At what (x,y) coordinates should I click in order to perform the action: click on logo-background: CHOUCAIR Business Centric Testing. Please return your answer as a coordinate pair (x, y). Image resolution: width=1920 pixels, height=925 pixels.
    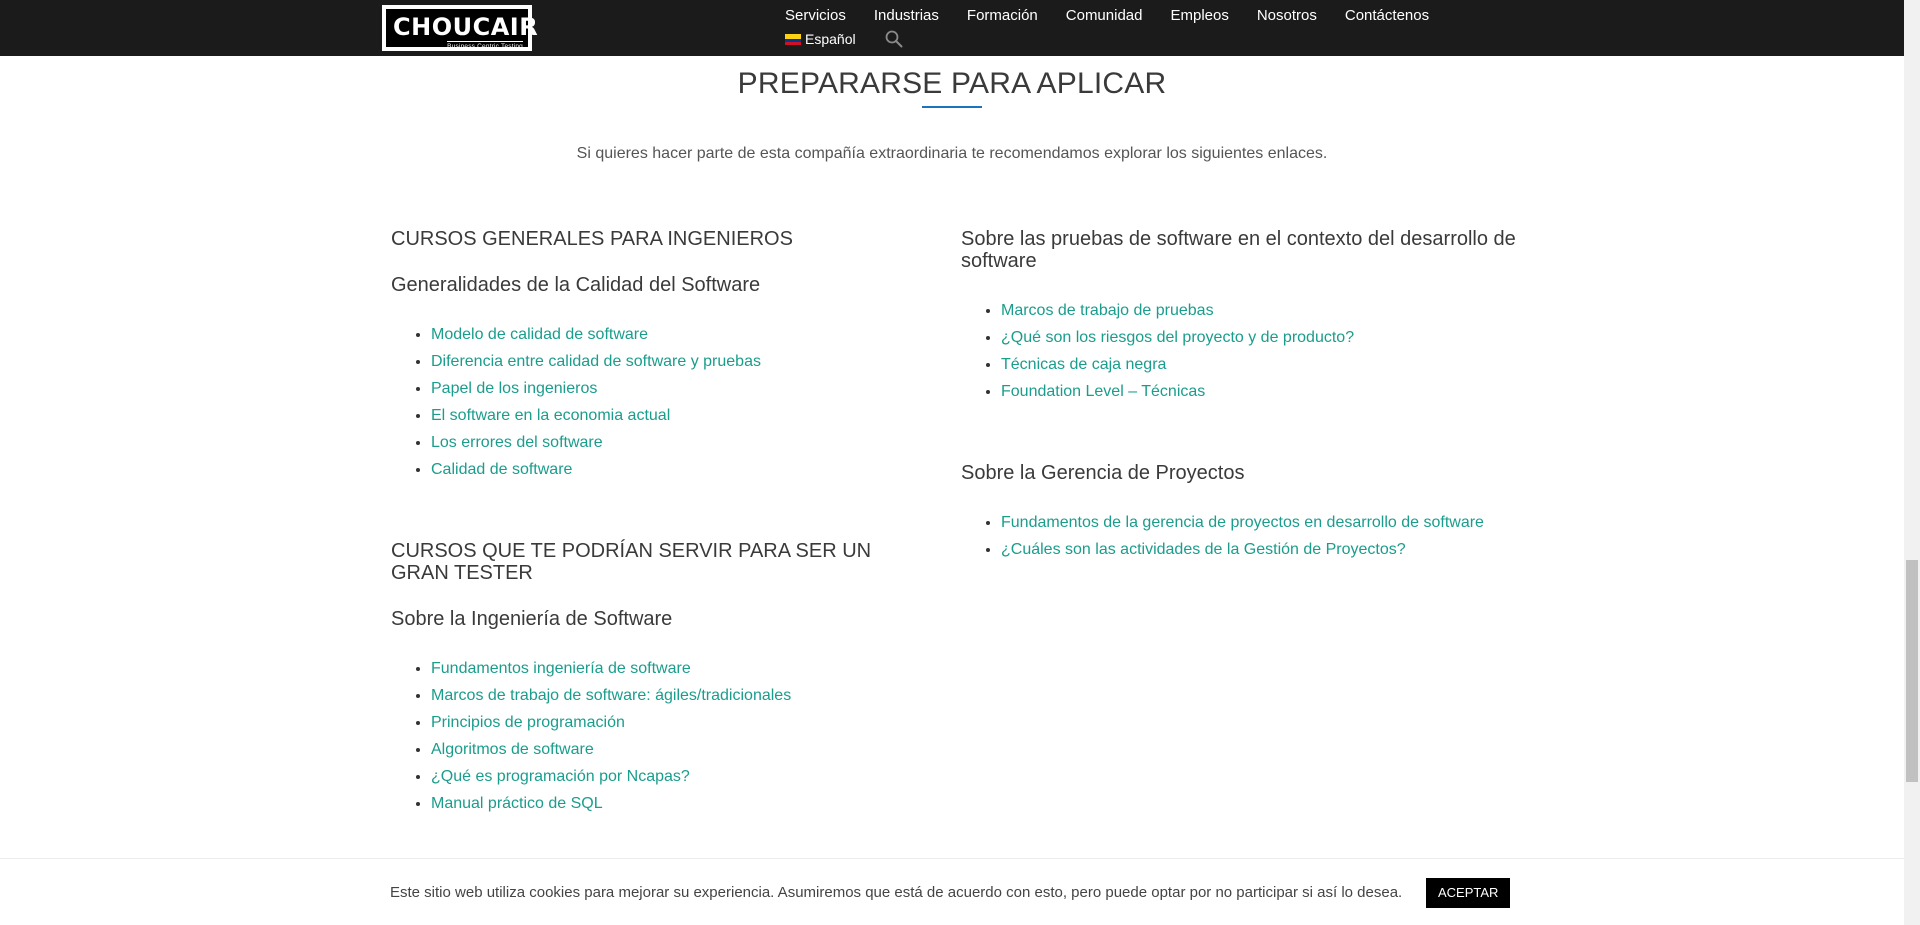
    Looking at the image, I should click on (462, 29).